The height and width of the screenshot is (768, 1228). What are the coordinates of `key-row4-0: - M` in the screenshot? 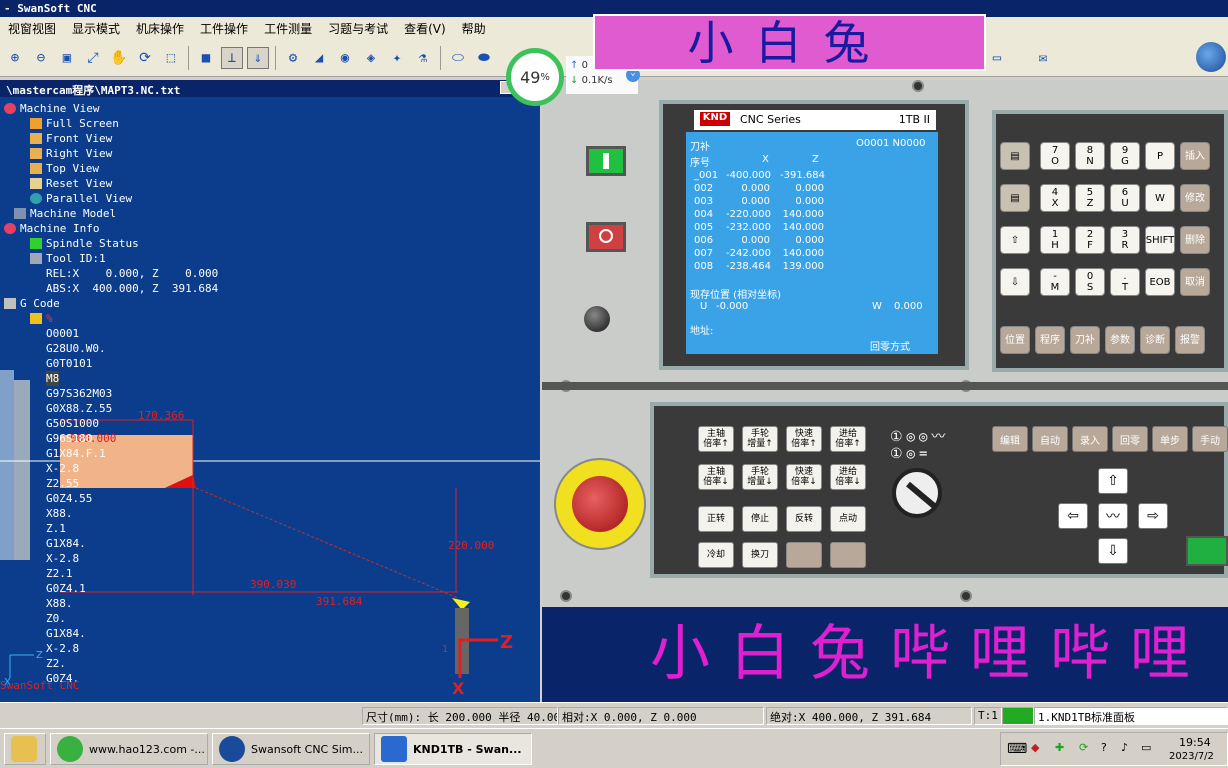 It's located at (1055, 282).